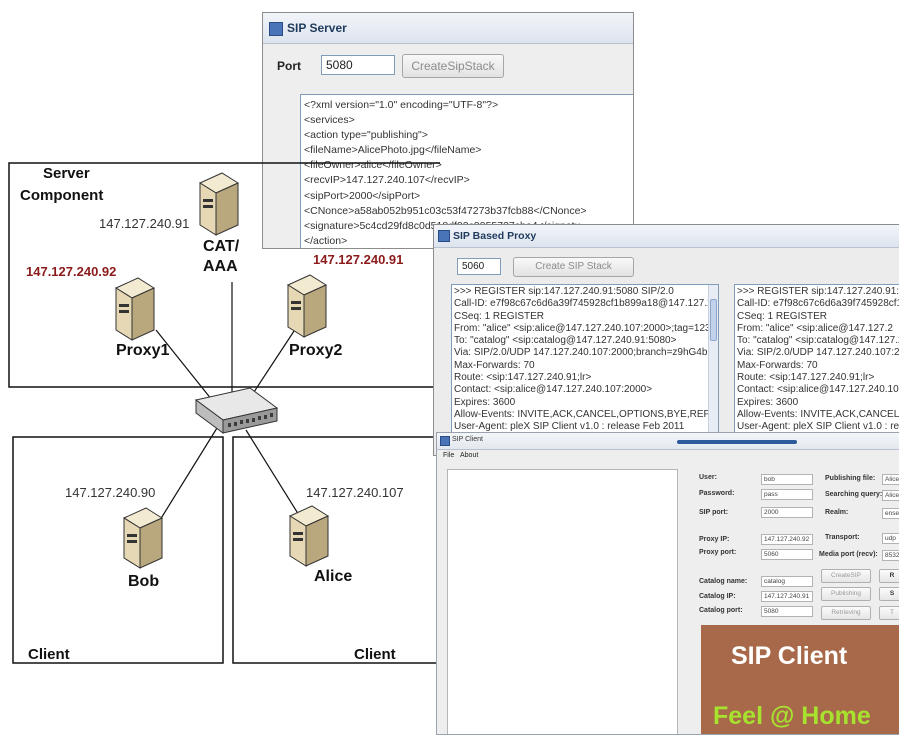  What do you see at coordinates (375, 654) in the screenshot?
I see `client-box-label-right: Client` at bounding box center [375, 654].